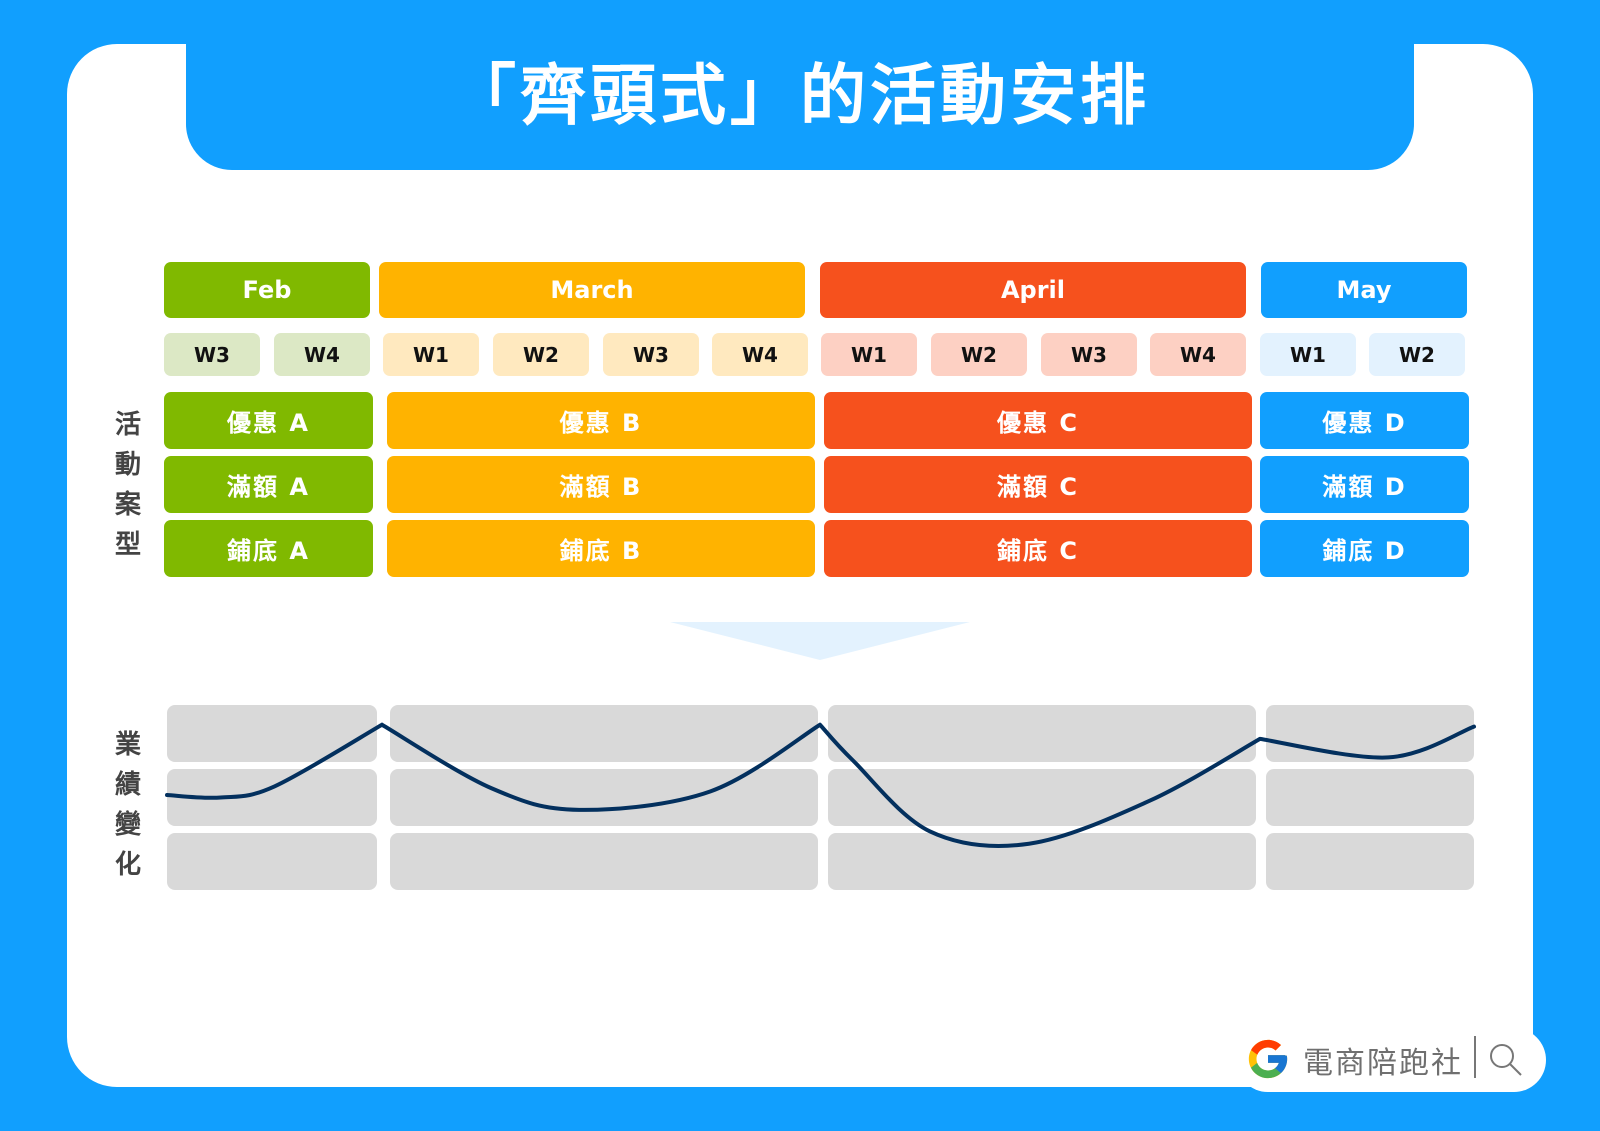 Image resolution: width=1600 pixels, height=1131 pixels. What do you see at coordinates (1383, 1063) in the screenshot?
I see `brand-name: 電商陪跑社` at bounding box center [1383, 1063].